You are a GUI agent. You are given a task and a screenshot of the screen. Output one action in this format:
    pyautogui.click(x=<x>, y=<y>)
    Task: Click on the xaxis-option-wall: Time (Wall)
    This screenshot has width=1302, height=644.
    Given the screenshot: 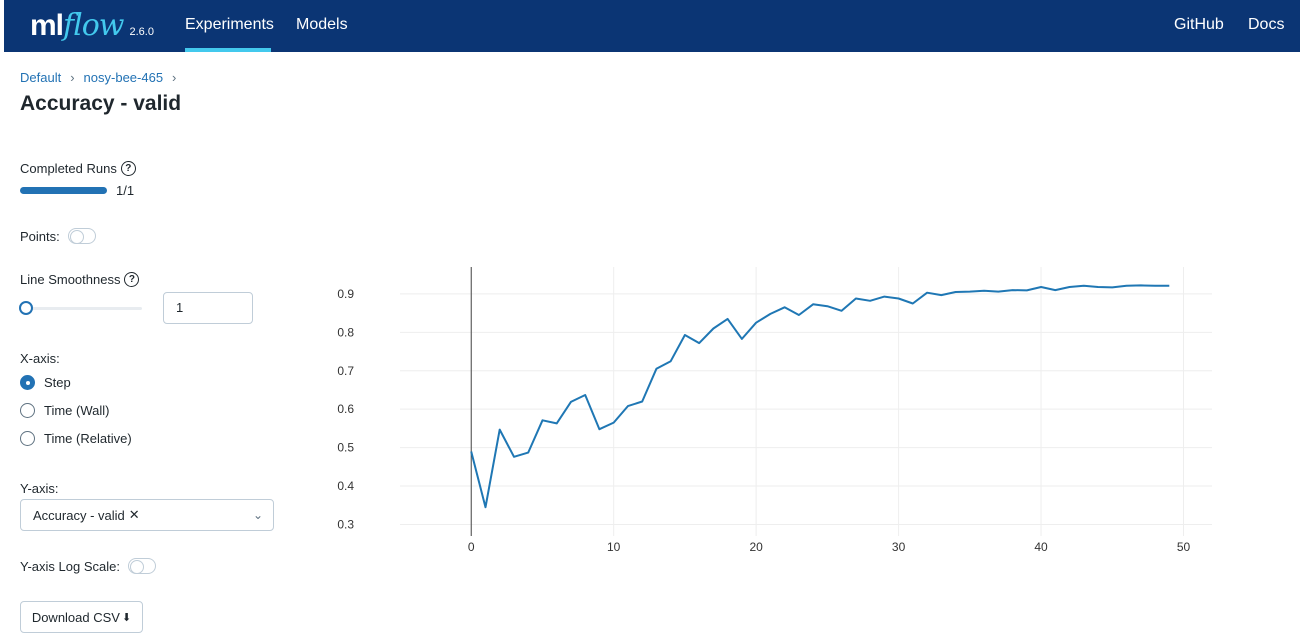 What is the action you would take?
    pyautogui.click(x=64, y=410)
    